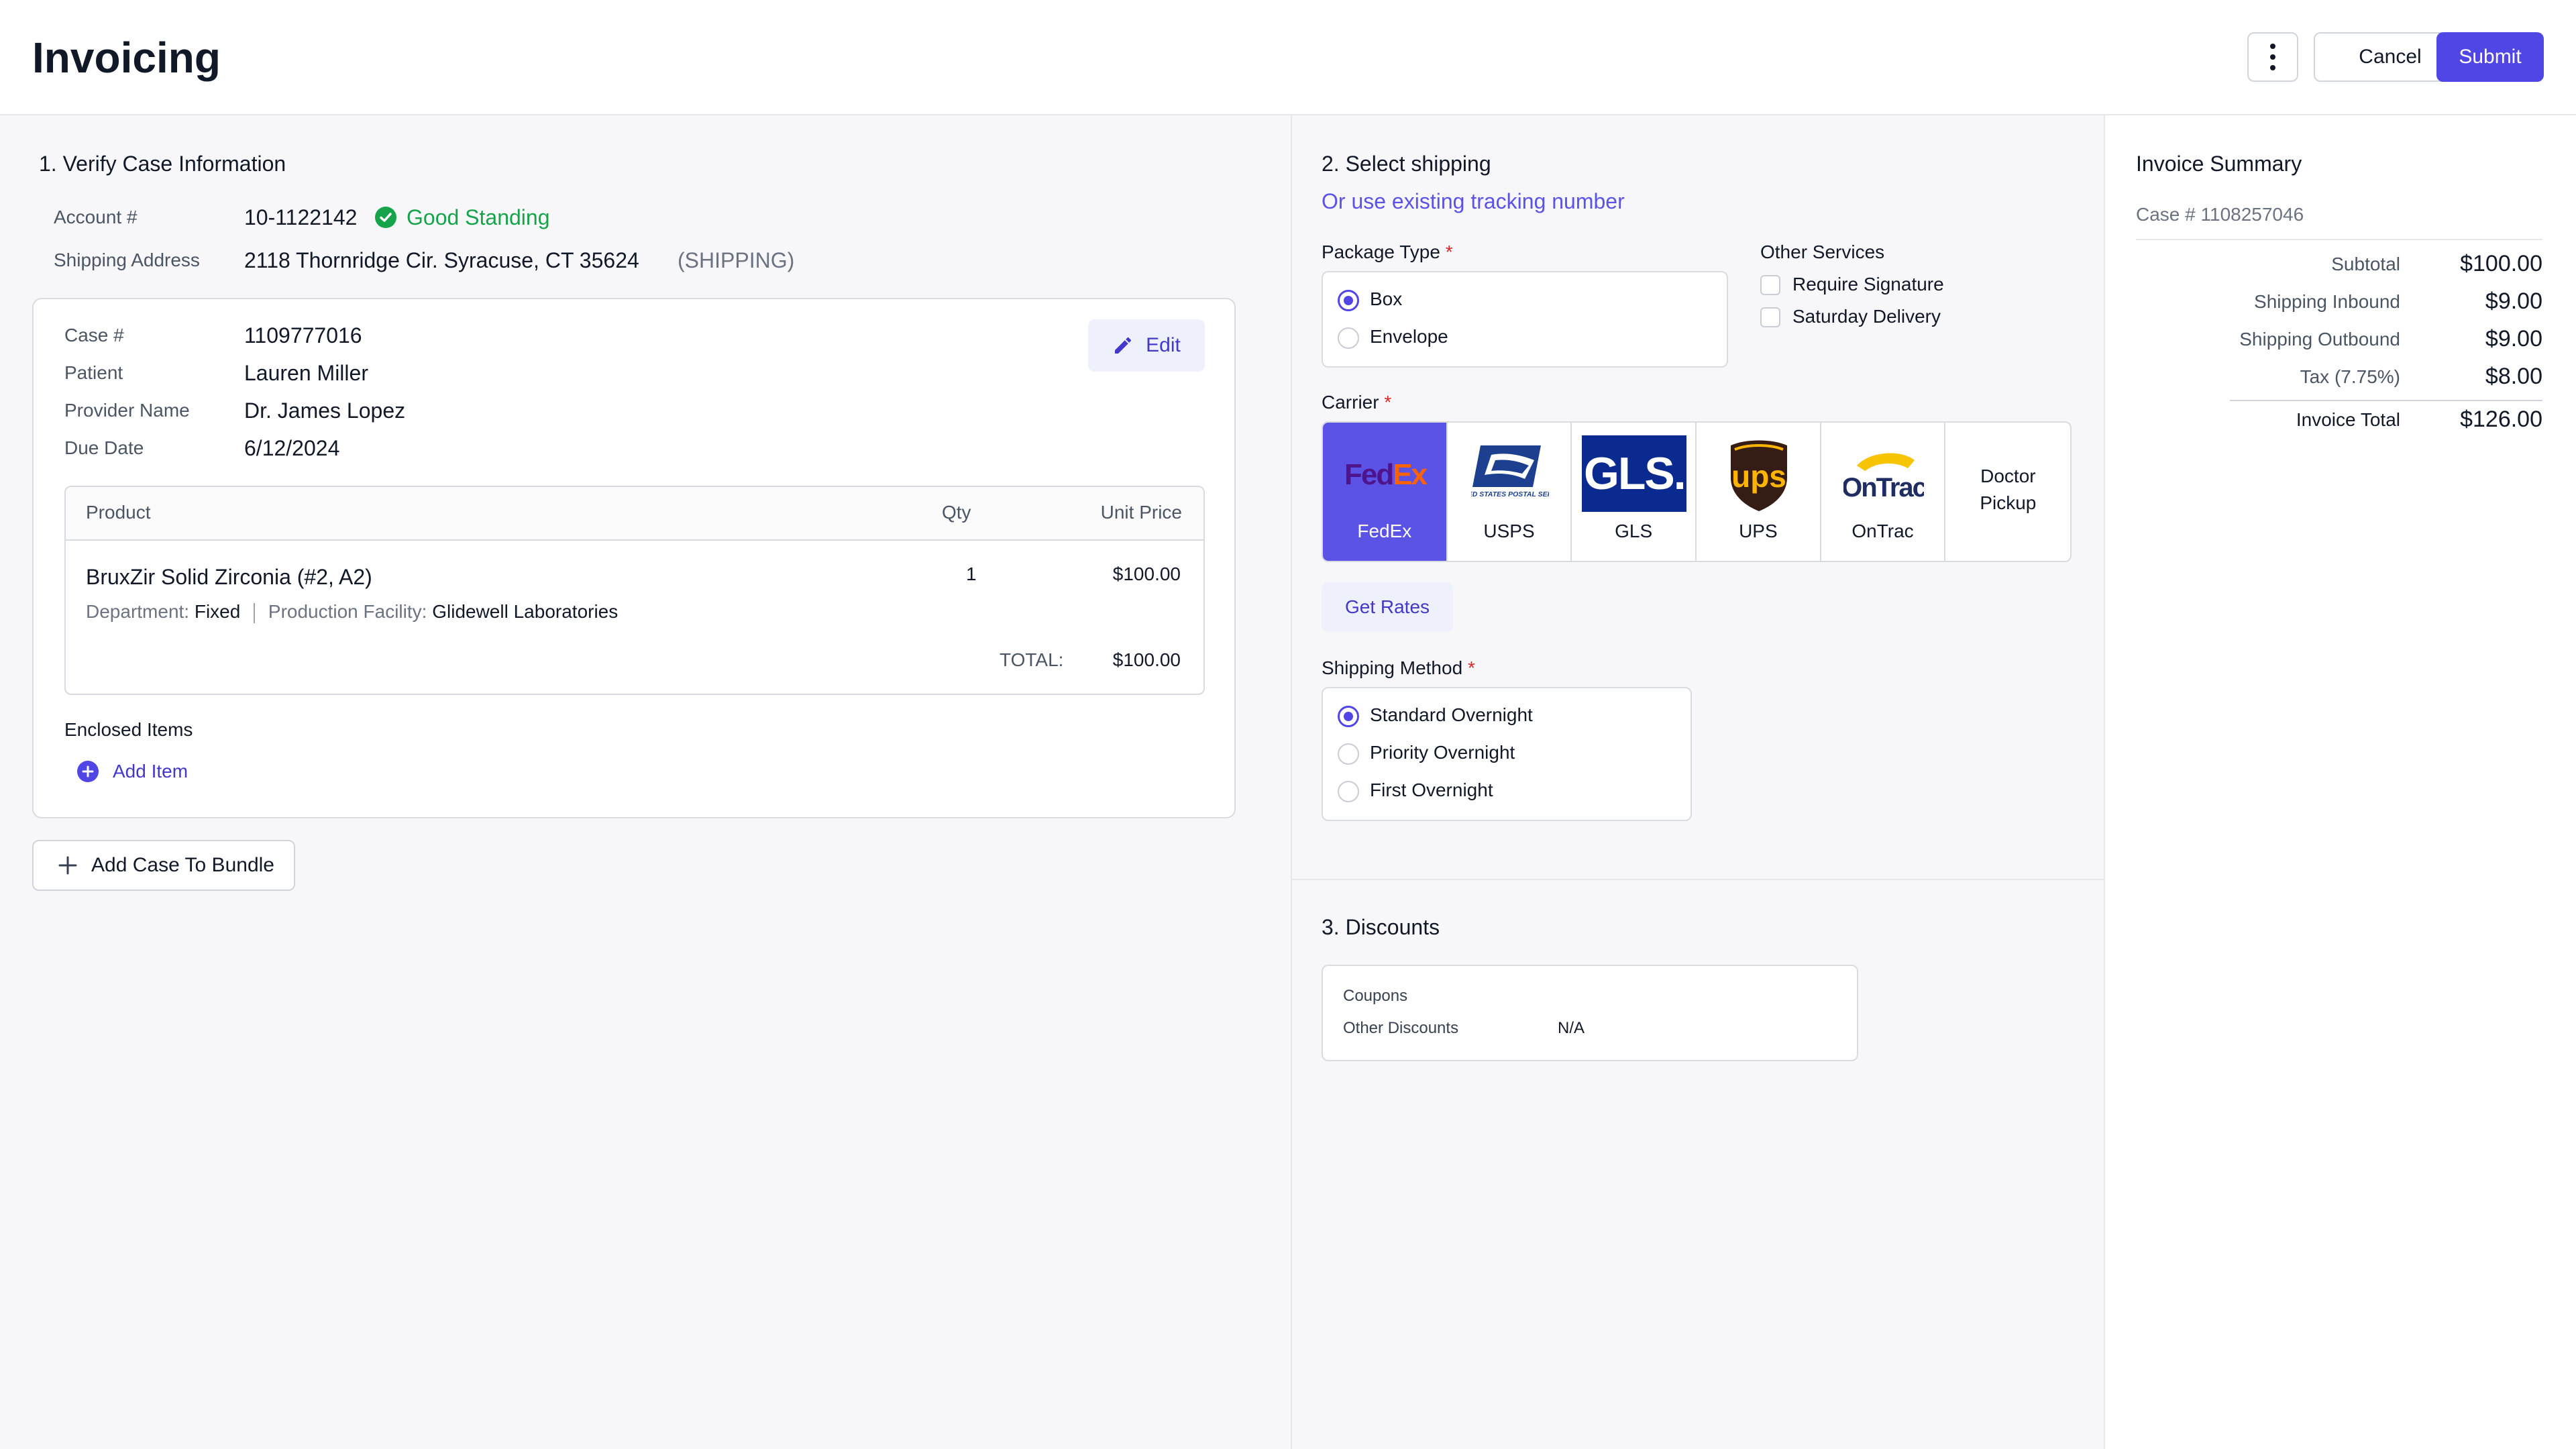 The image size is (2576, 1449). I want to click on more-options-button, so click(2272, 57).